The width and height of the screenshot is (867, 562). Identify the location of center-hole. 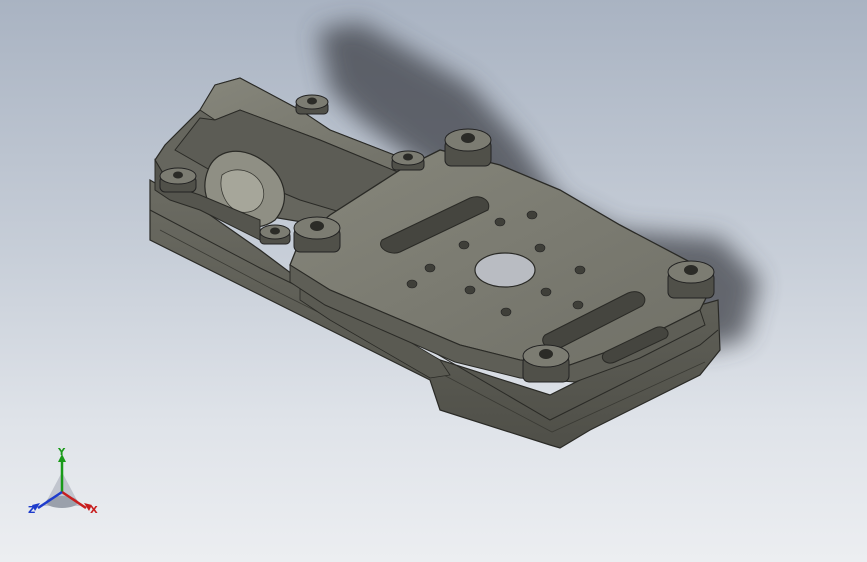
(505, 270).